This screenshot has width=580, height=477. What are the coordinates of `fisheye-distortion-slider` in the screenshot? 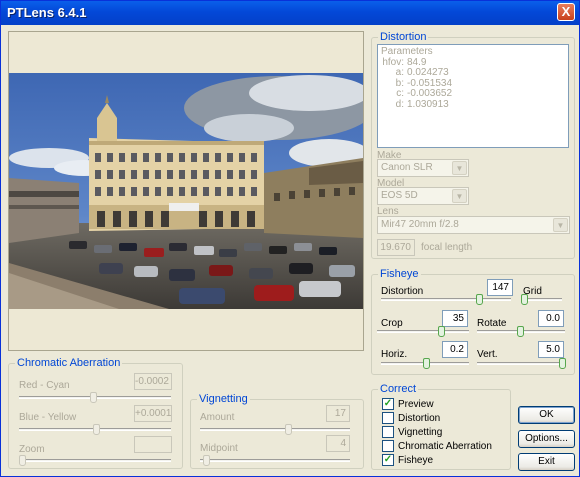 It's located at (446, 299).